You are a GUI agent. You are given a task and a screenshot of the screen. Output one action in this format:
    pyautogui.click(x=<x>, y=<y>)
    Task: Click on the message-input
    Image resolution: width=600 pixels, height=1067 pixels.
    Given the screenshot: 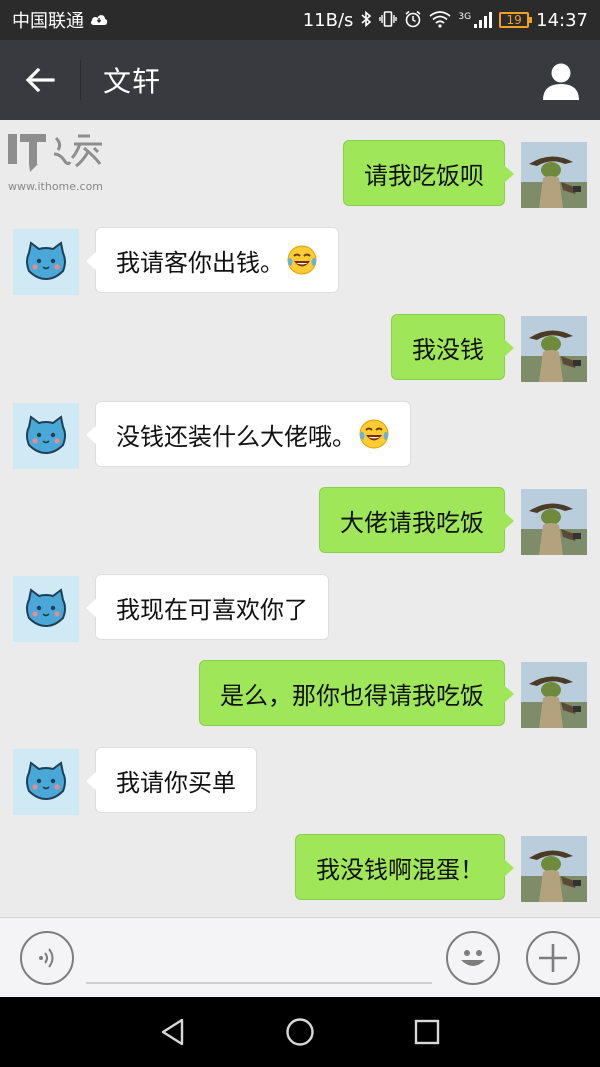 What is the action you would take?
    pyautogui.click(x=259, y=960)
    